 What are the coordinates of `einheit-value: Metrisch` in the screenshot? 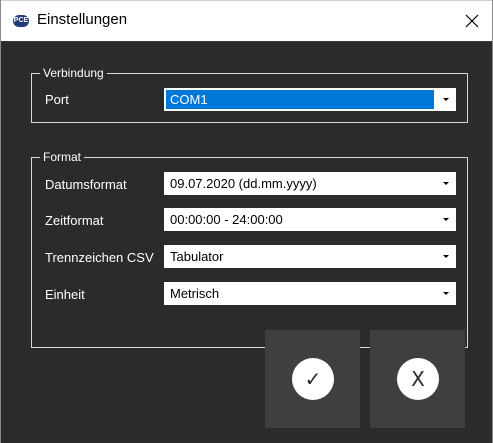 It's located at (195, 293).